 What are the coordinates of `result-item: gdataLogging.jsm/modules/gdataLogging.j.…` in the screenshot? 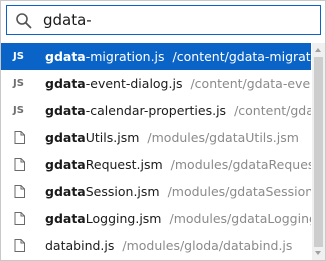 It's located at (156, 218).